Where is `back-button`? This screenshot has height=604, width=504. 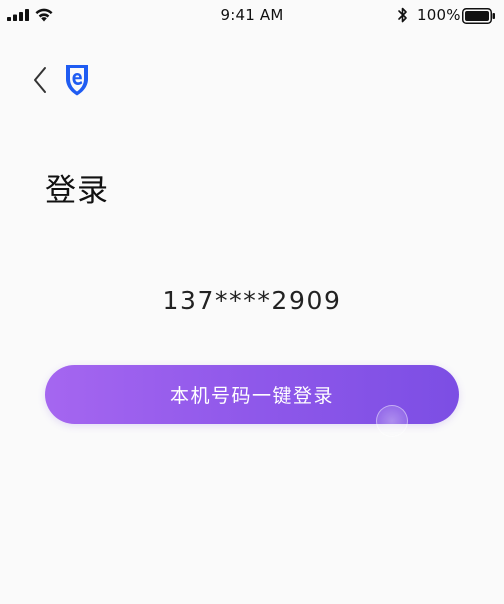 back-button is located at coordinates (40, 80).